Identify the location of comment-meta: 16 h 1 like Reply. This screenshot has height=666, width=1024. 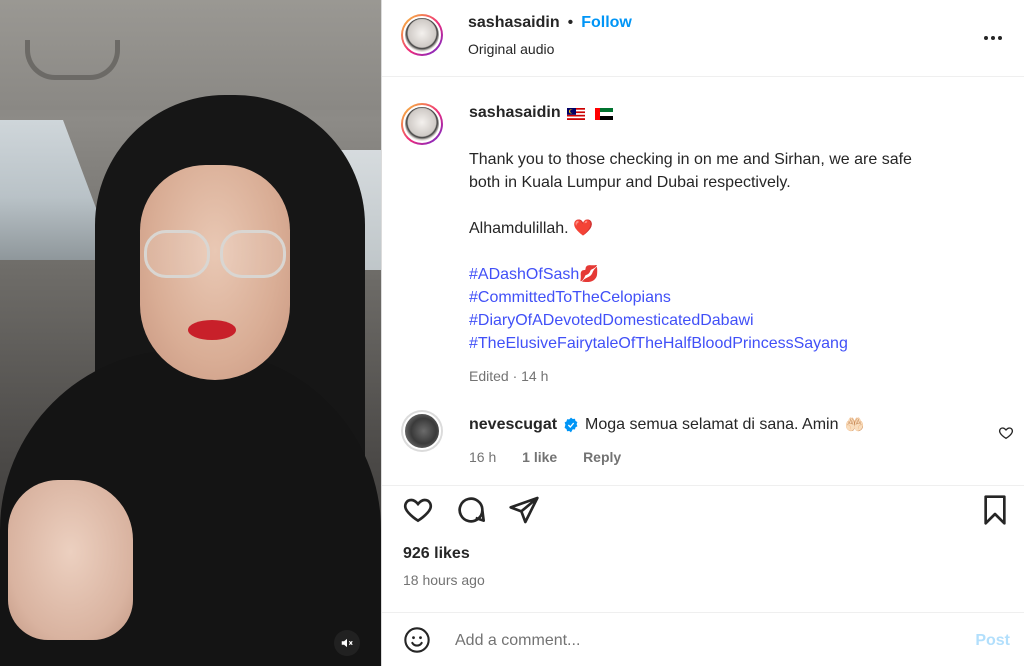
(556, 457).